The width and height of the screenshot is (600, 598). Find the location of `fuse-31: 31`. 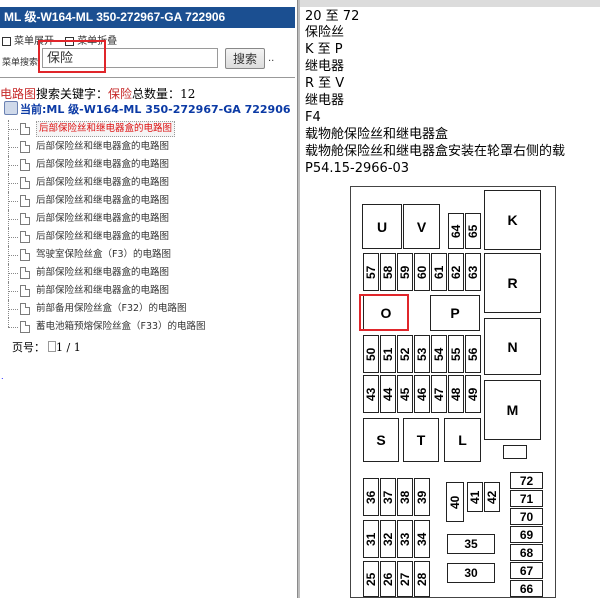

fuse-31: 31 is located at coordinates (371, 539).